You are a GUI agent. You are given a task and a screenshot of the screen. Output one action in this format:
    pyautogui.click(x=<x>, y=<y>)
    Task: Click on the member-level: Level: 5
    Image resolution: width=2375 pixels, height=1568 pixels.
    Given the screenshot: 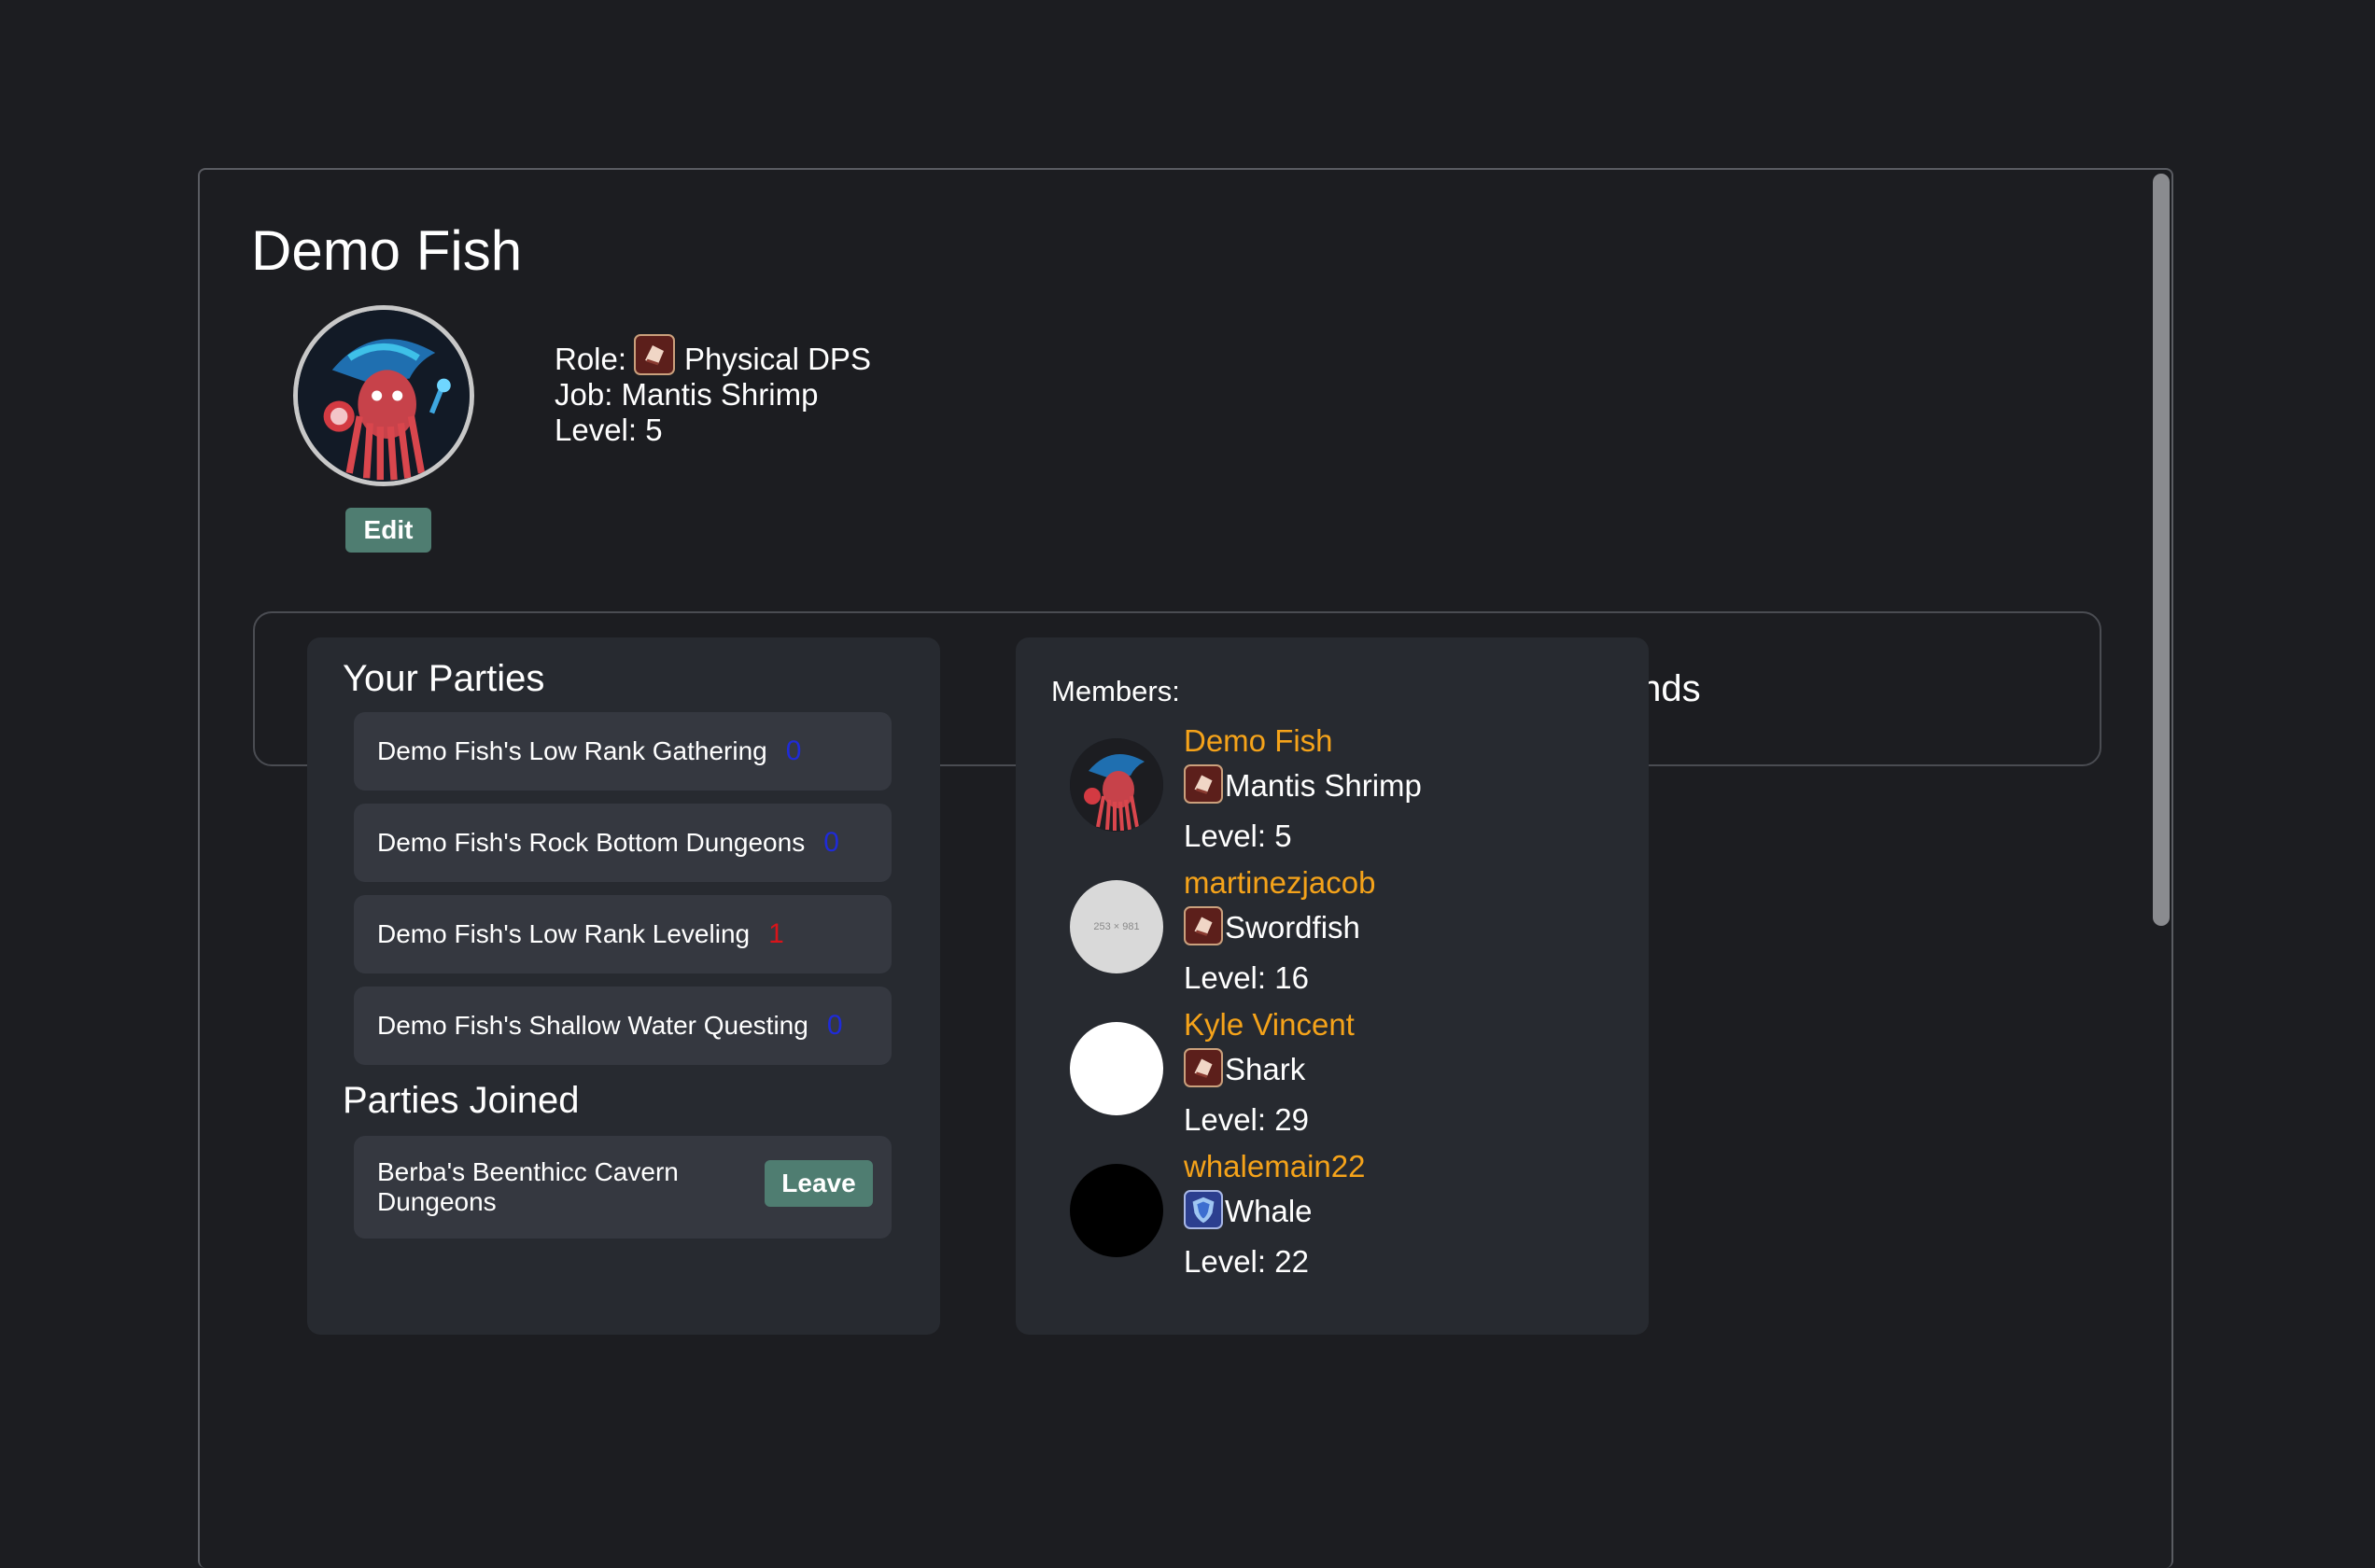 What is the action you would take?
    pyautogui.click(x=1238, y=836)
    